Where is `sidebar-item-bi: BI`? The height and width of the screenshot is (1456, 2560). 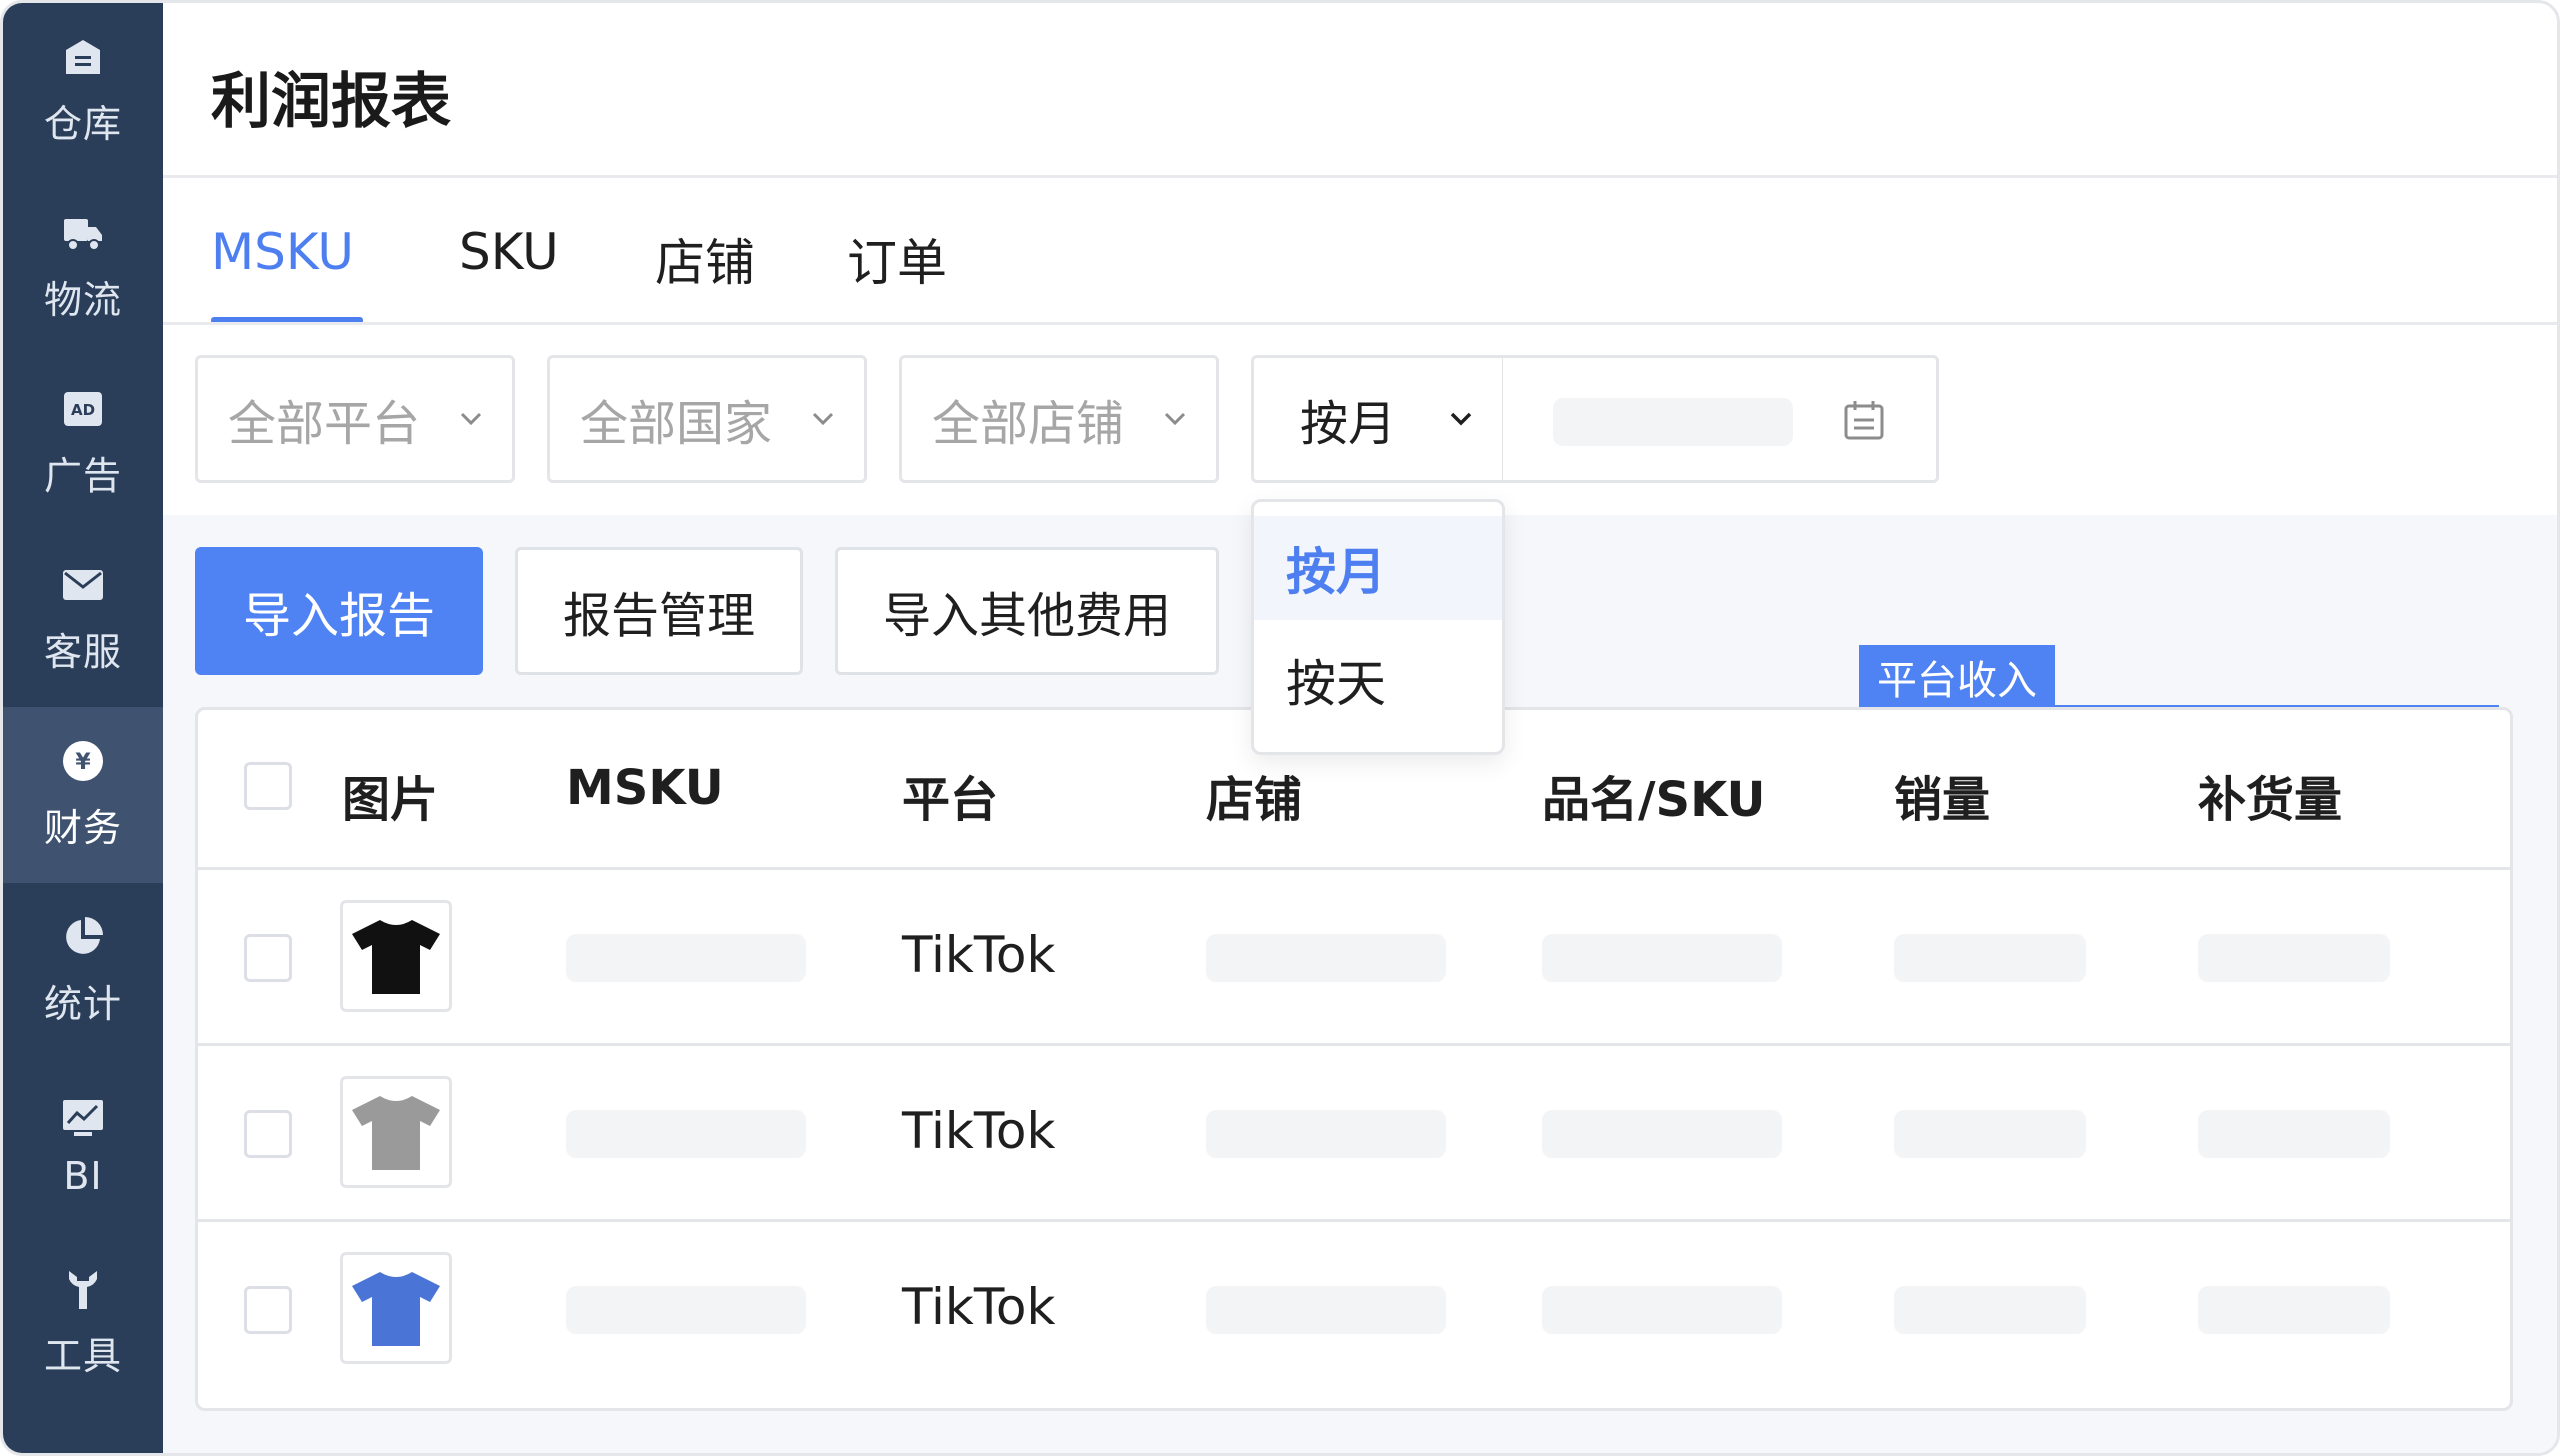 sidebar-item-bi: BI is located at coordinates (83, 1147).